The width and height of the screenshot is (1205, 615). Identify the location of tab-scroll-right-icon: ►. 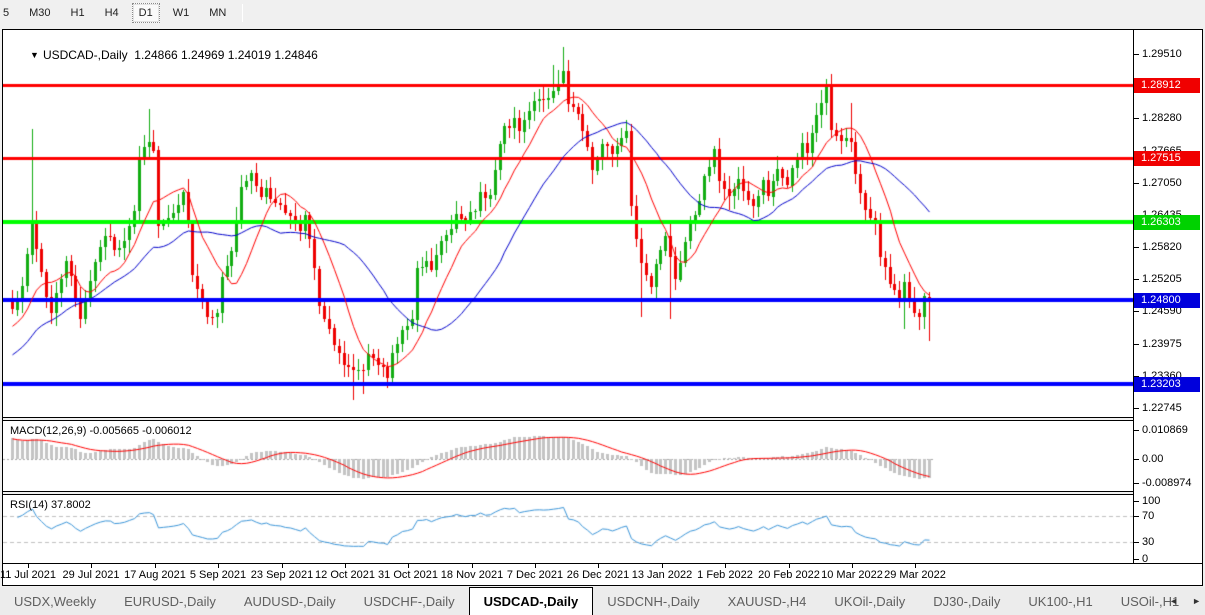
(1196, 601).